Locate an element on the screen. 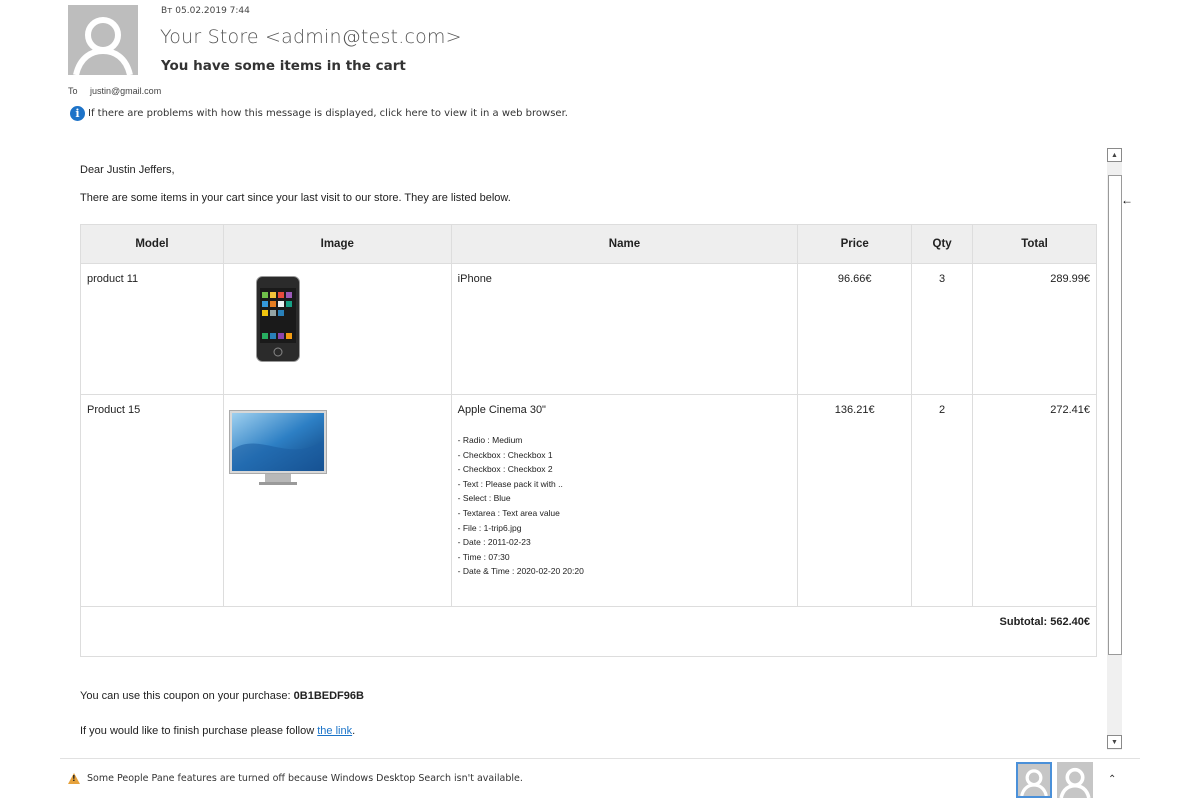 This screenshot has height=800, width=1200. message-subject: You have some items in the cart is located at coordinates (283, 66).